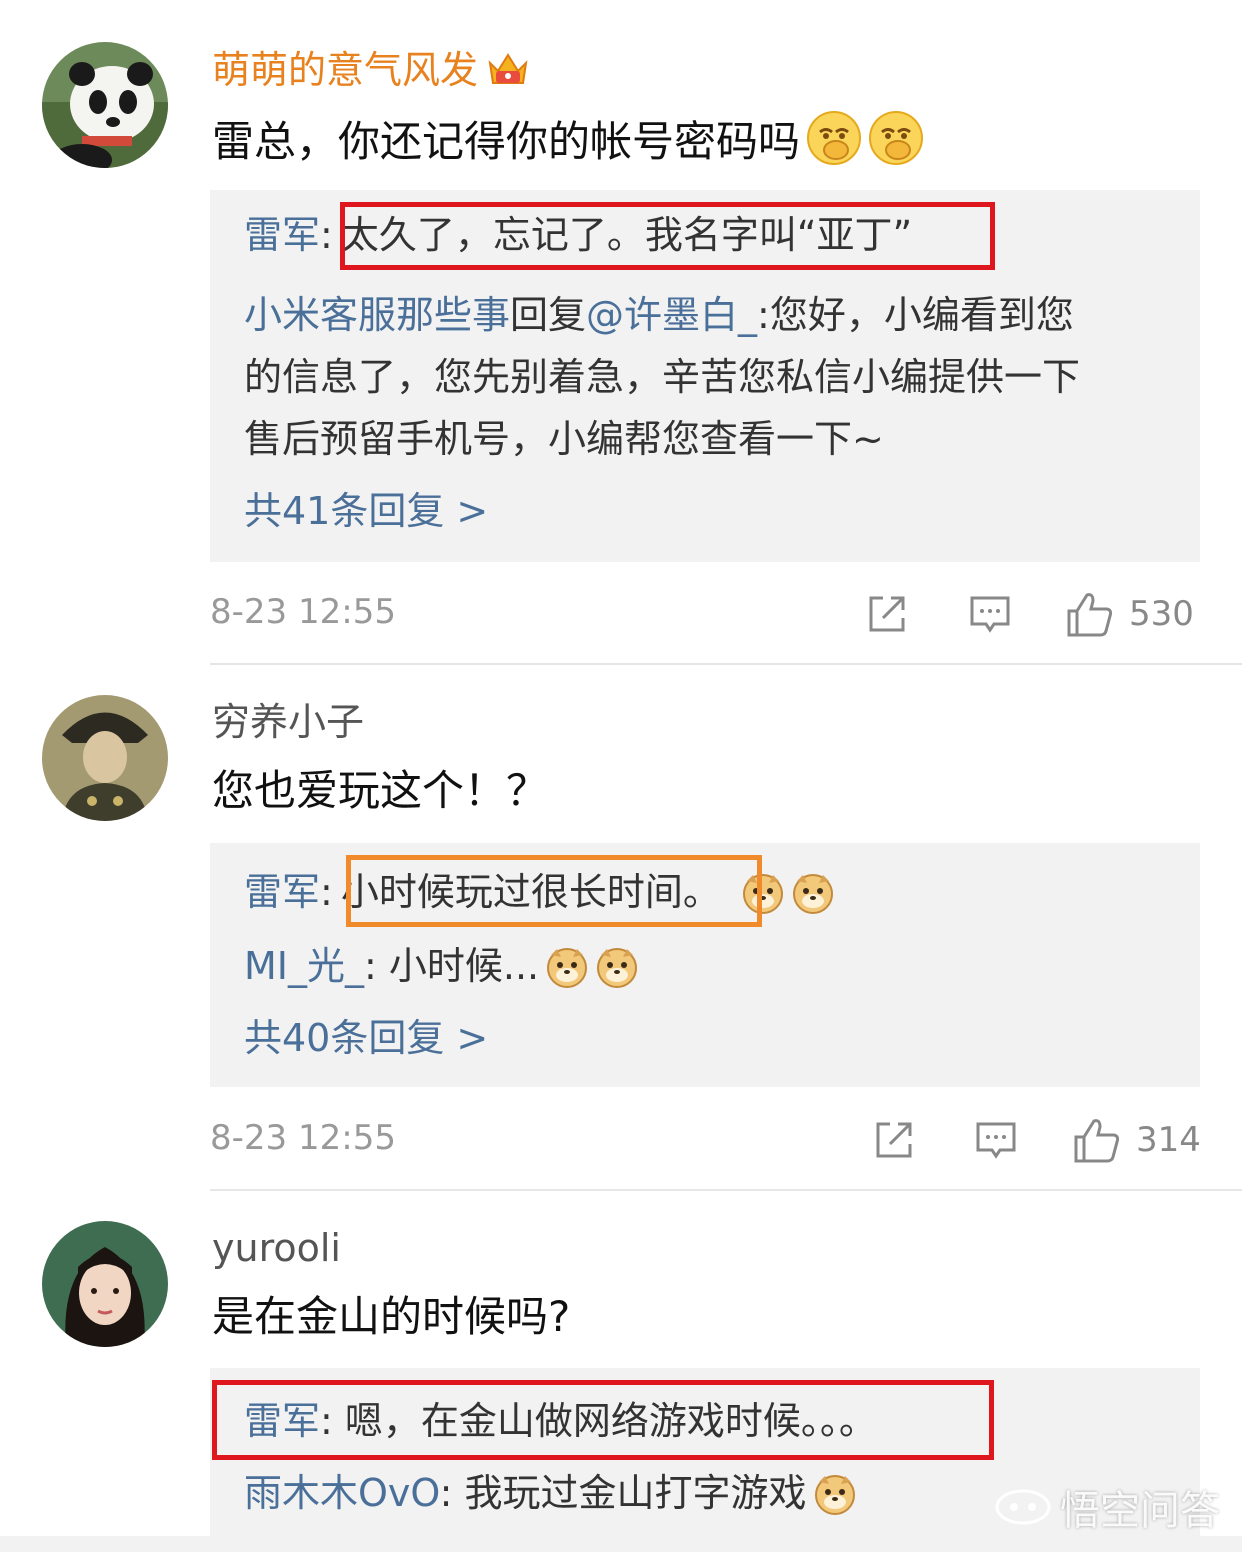 This screenshot has width=1242, height=1552. Describe the element at coordinates (662, 377) in the screenshot. I see `reply-line: 的信息了，您先别着急，辛苦您私信小编提供一下` at that location.